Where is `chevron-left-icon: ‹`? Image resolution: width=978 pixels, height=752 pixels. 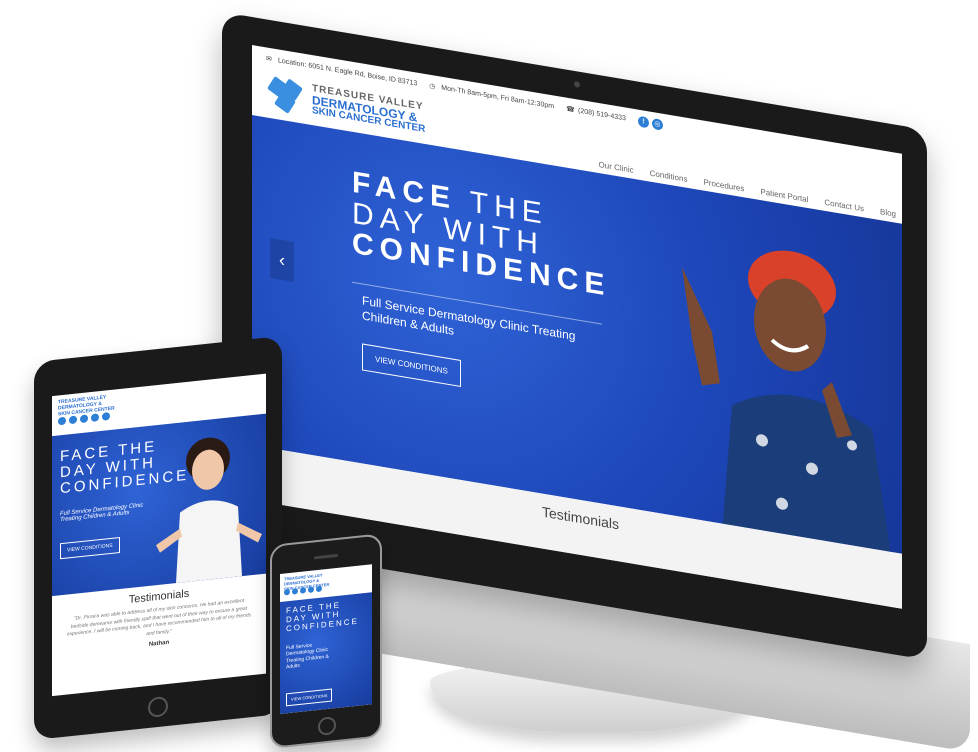 chevron-left-icon: ‹ is located at coordinates (282, 260).